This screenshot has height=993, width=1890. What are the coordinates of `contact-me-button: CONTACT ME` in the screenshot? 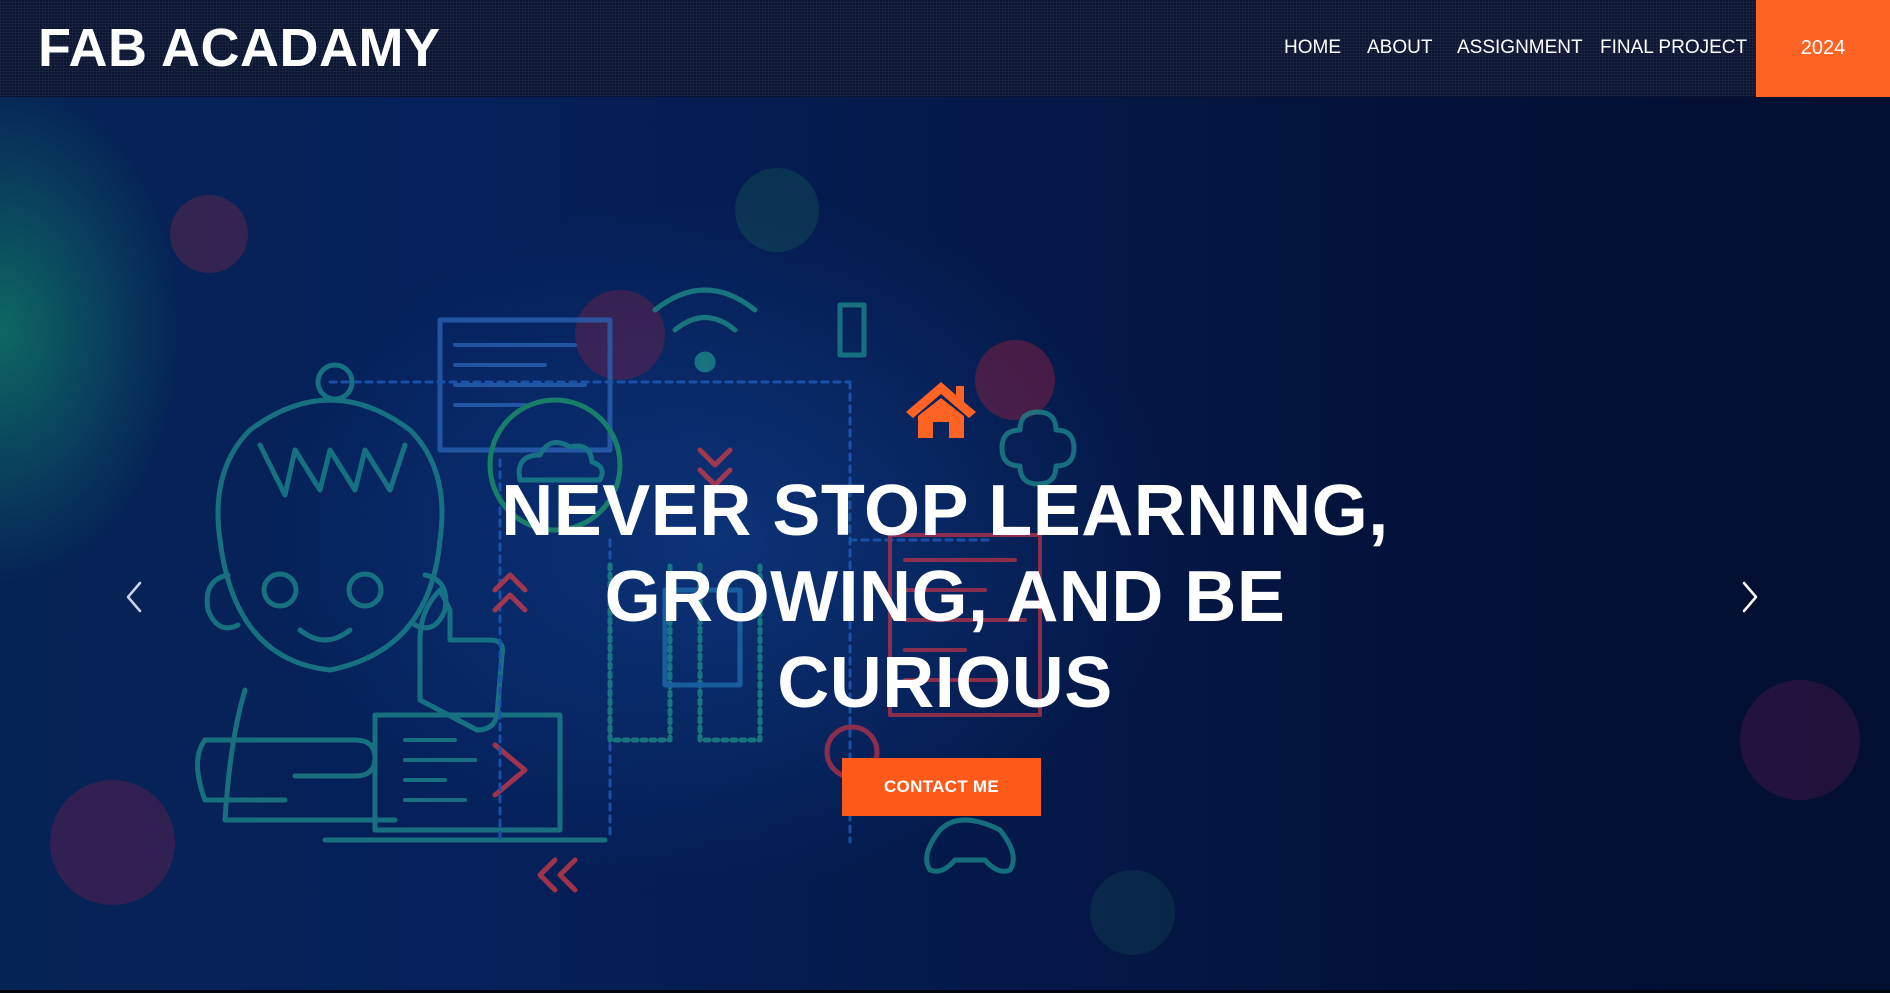 It's located at (941, 787).